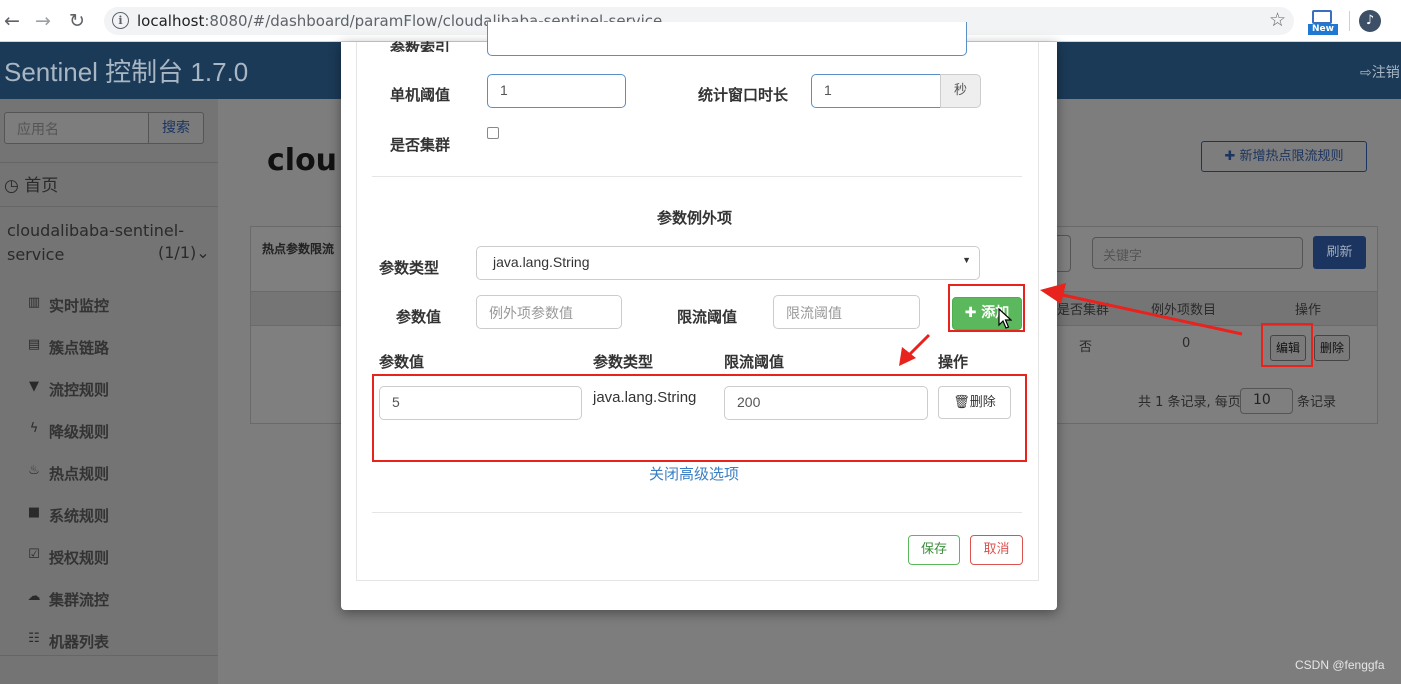  Describe the element at coordinates (79, 474) in the screenshot. I see `sidebar-item-label: 热点规则` at that location.